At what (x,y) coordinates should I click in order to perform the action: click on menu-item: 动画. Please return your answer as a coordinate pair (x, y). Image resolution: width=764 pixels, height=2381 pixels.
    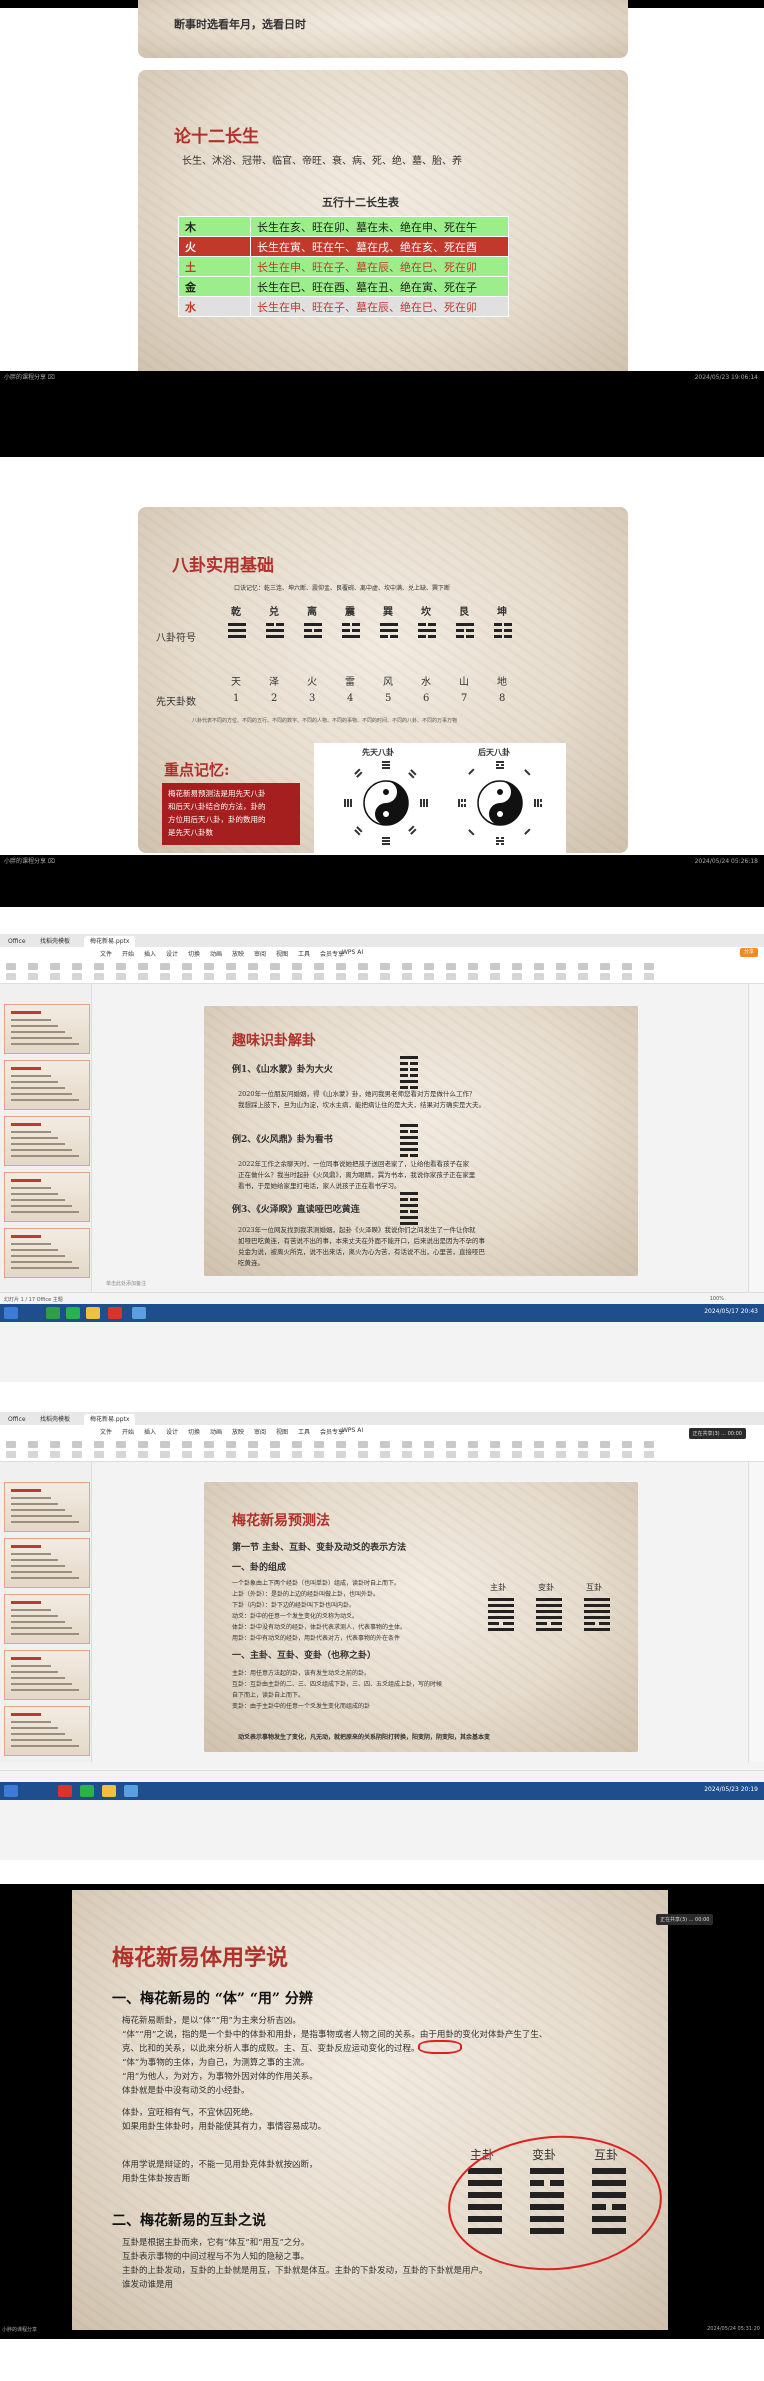
    Looking at the image, I should click on (216, 1431).